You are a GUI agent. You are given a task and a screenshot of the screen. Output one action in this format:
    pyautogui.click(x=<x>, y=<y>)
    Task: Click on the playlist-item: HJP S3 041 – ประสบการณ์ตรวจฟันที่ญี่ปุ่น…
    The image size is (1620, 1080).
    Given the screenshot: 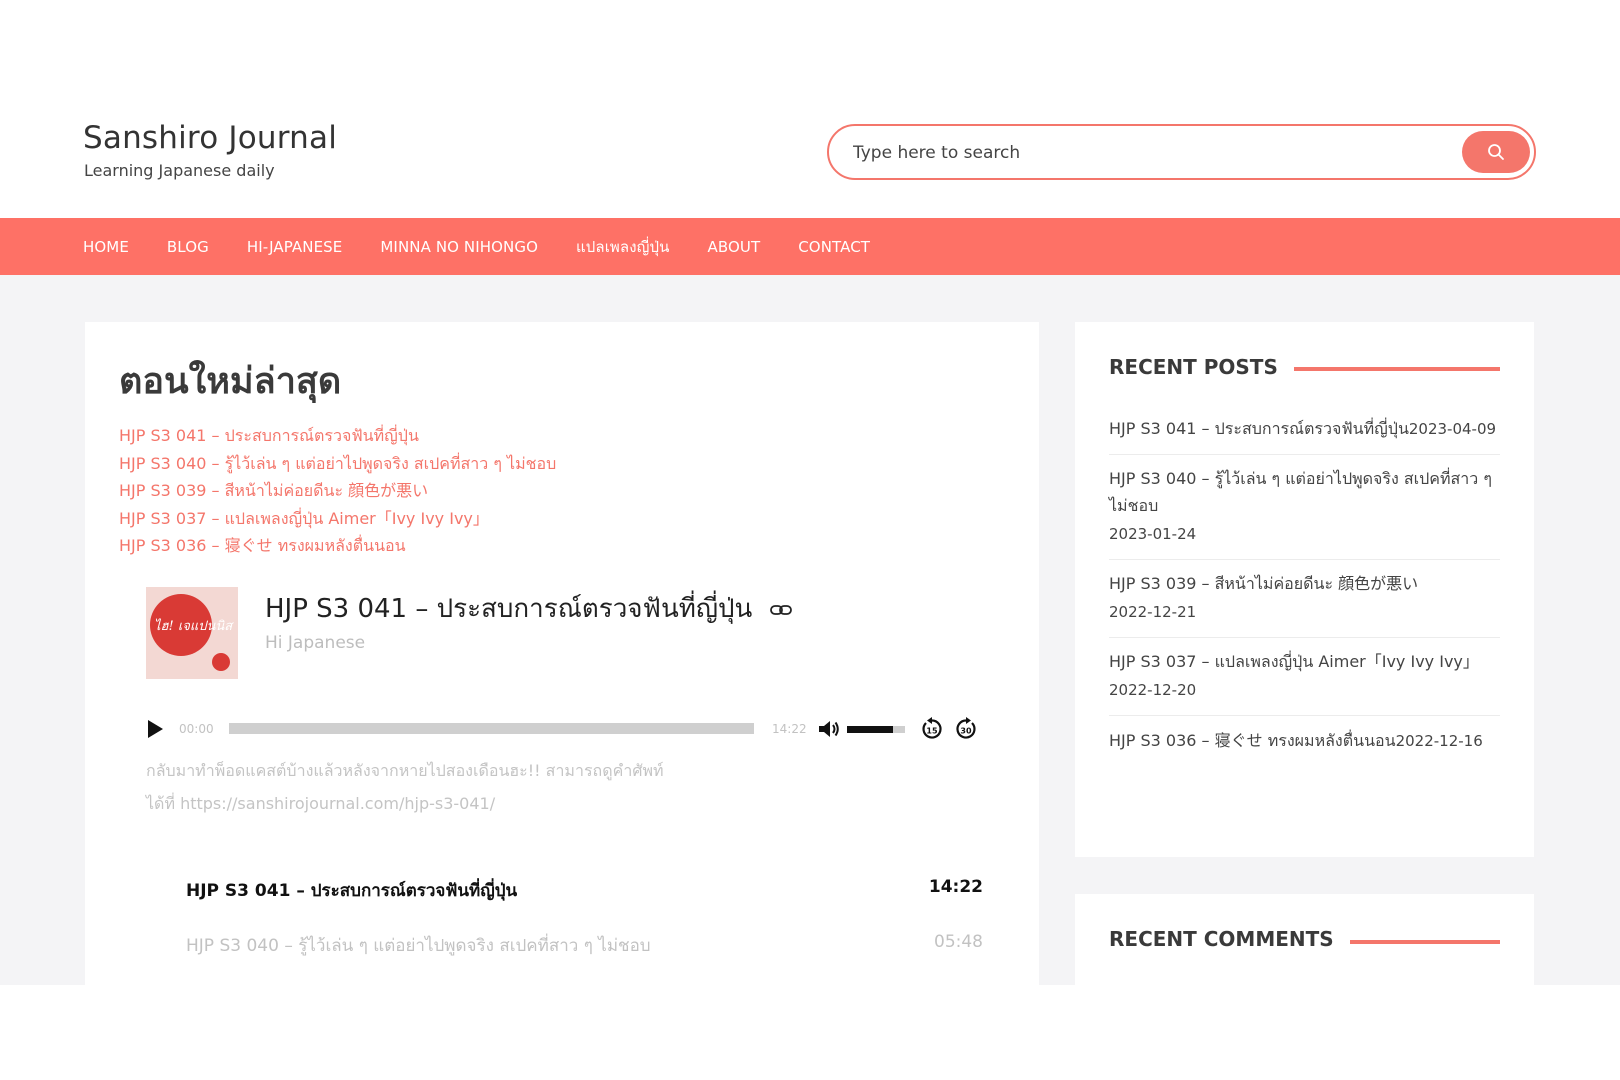 What is the action you would take?
    pyautogui.click(x=584, y=904)
    